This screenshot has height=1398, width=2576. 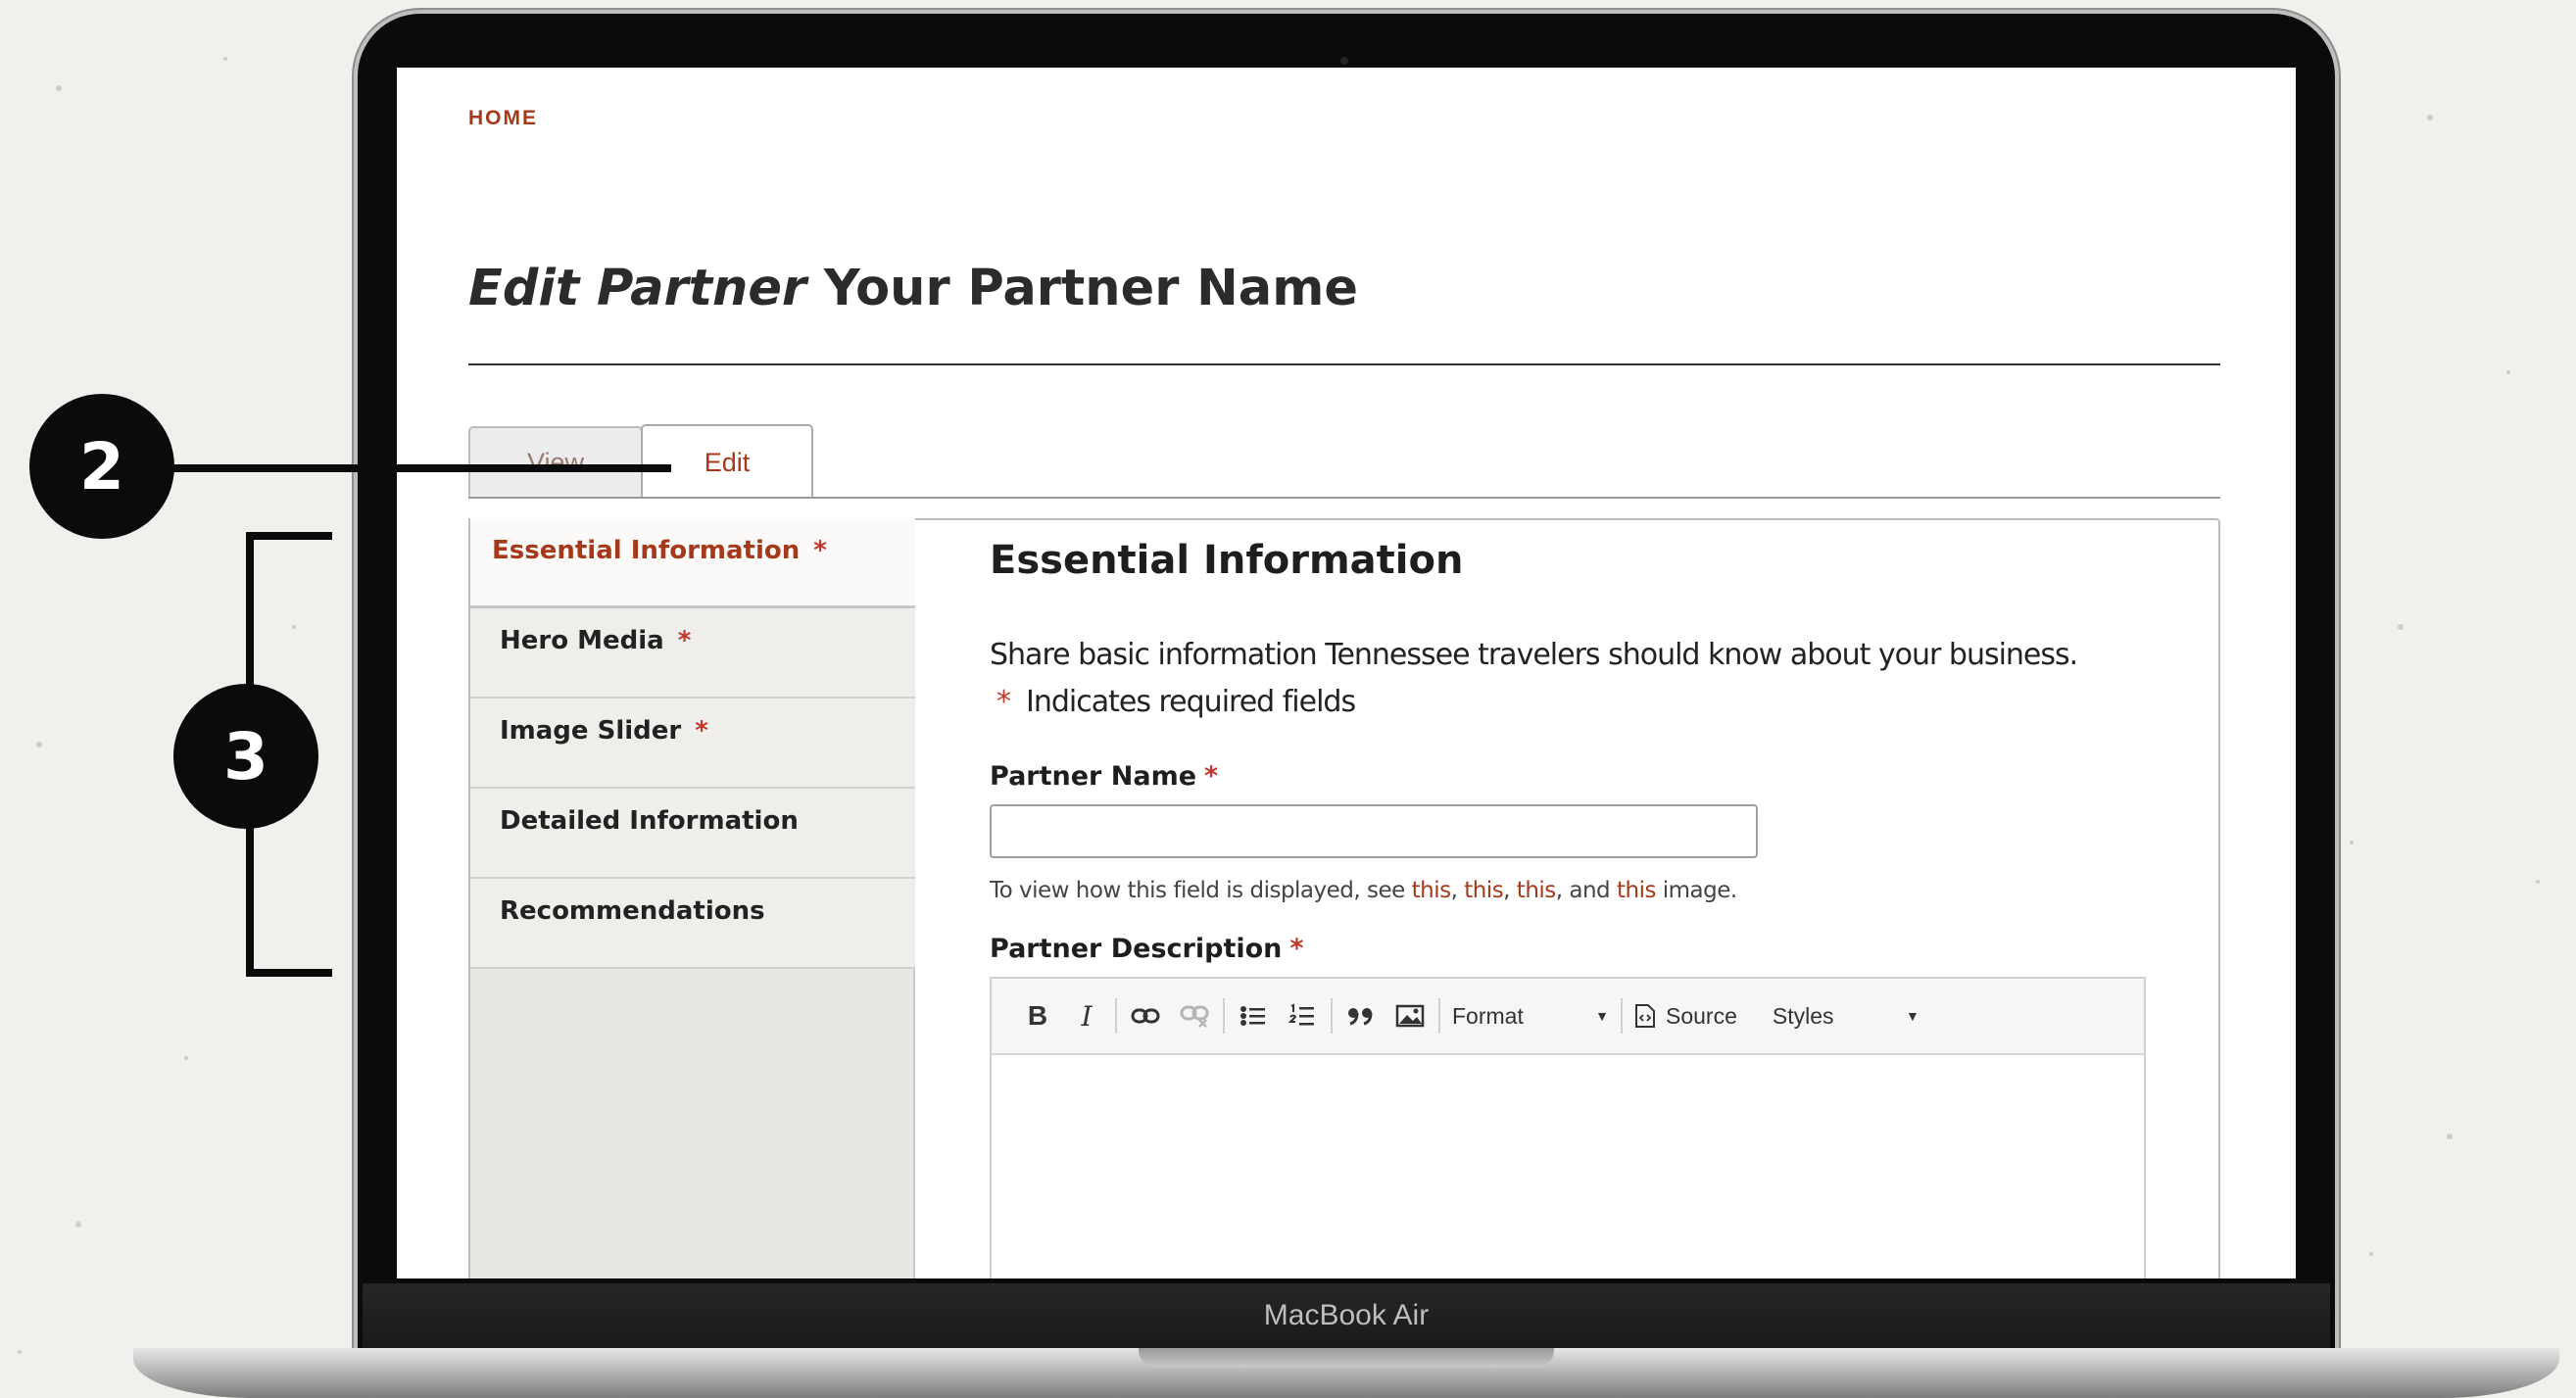 I want to click on editor-toolbar: B I Format ▼ Source Styles ▼, so click(x=1568, y=1017).